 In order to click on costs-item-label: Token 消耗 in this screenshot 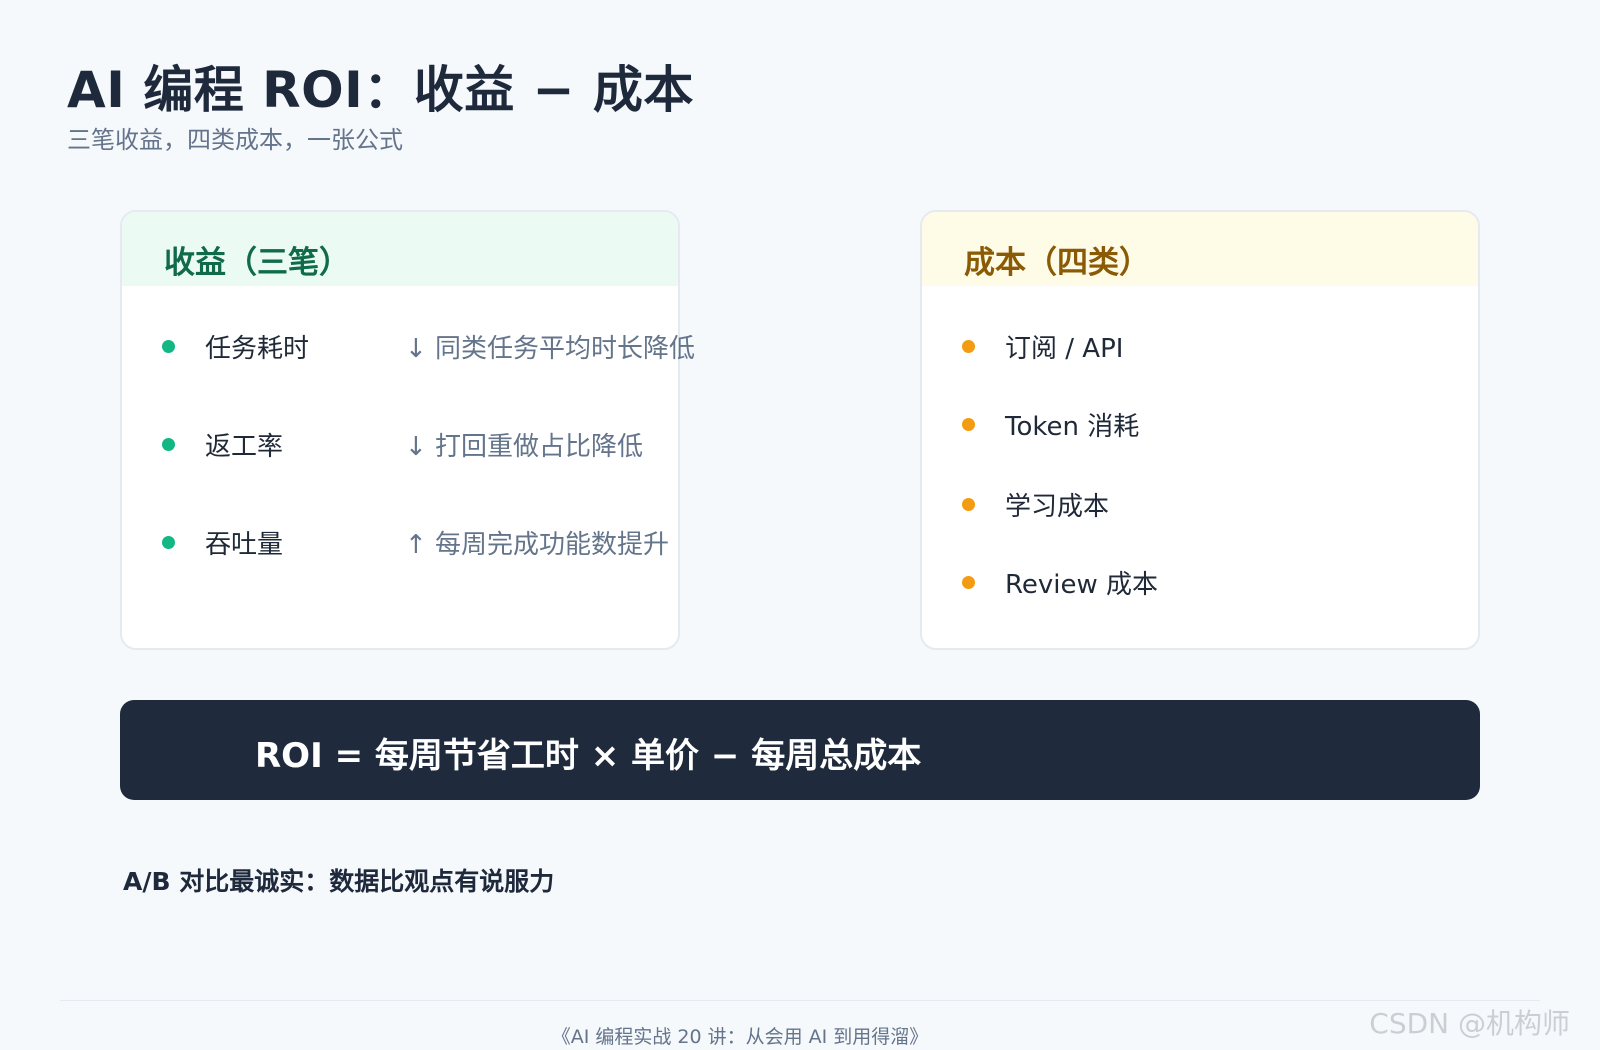, I will do `click(1072, 426)`.